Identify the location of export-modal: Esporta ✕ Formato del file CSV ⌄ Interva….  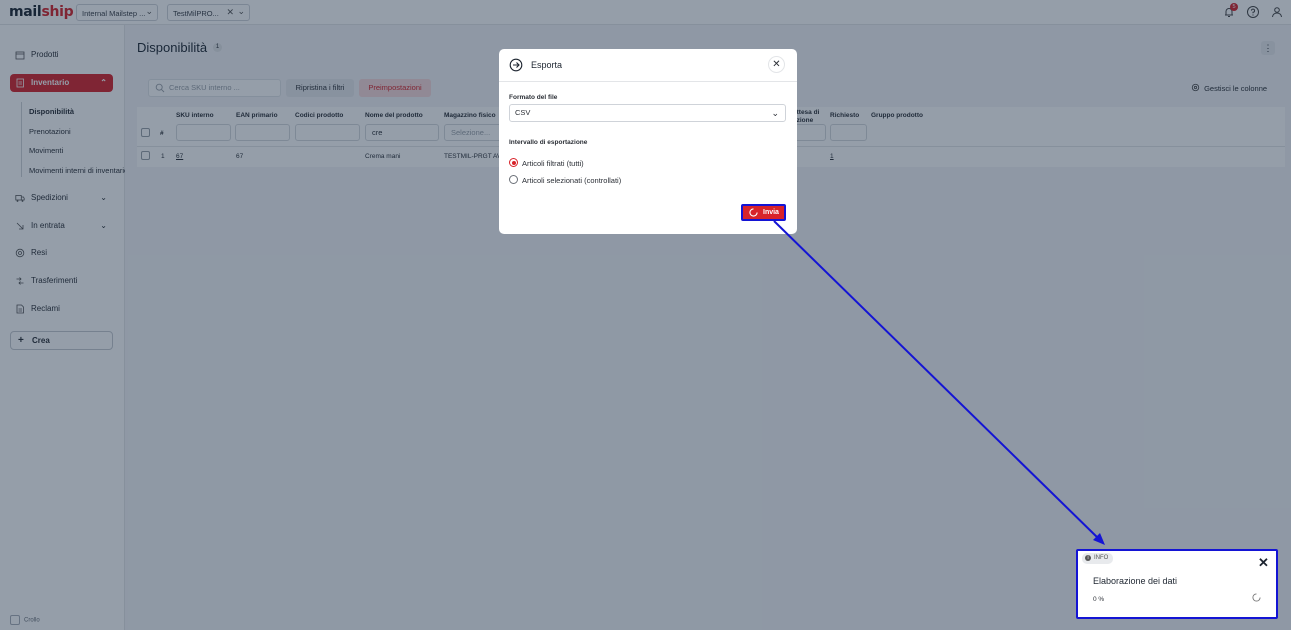
(648, 141).